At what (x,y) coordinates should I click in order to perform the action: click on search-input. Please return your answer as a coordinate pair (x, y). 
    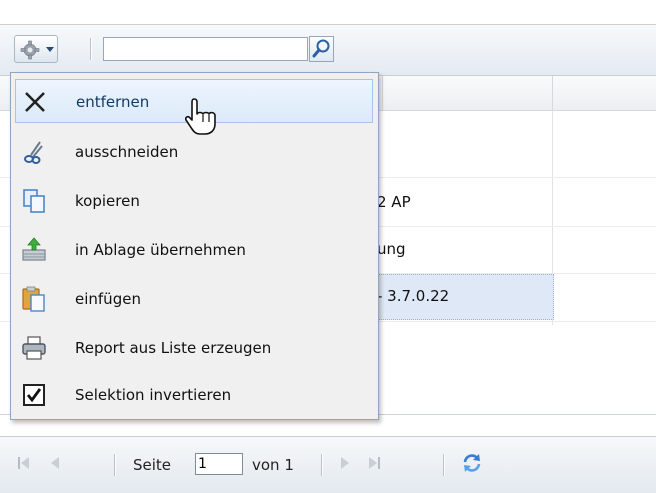
    Looking at the image, I should click on (205, 49).